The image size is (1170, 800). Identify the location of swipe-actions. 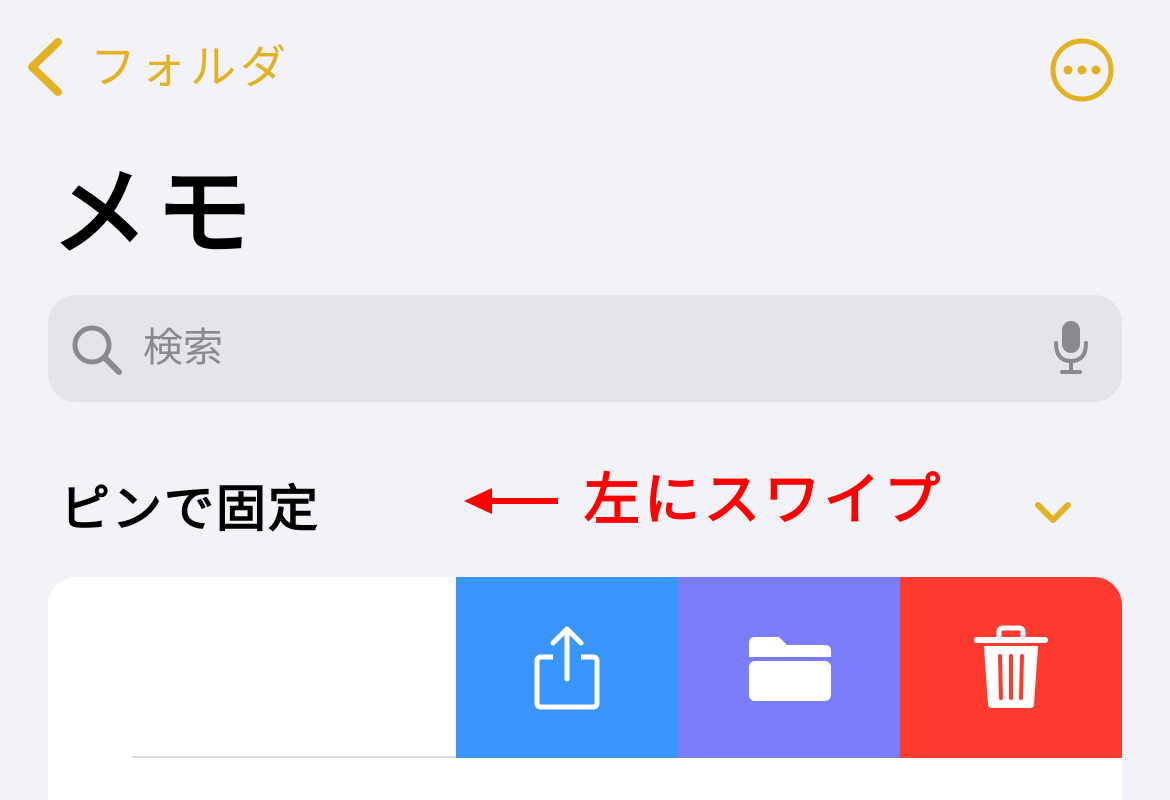
(789, 667).